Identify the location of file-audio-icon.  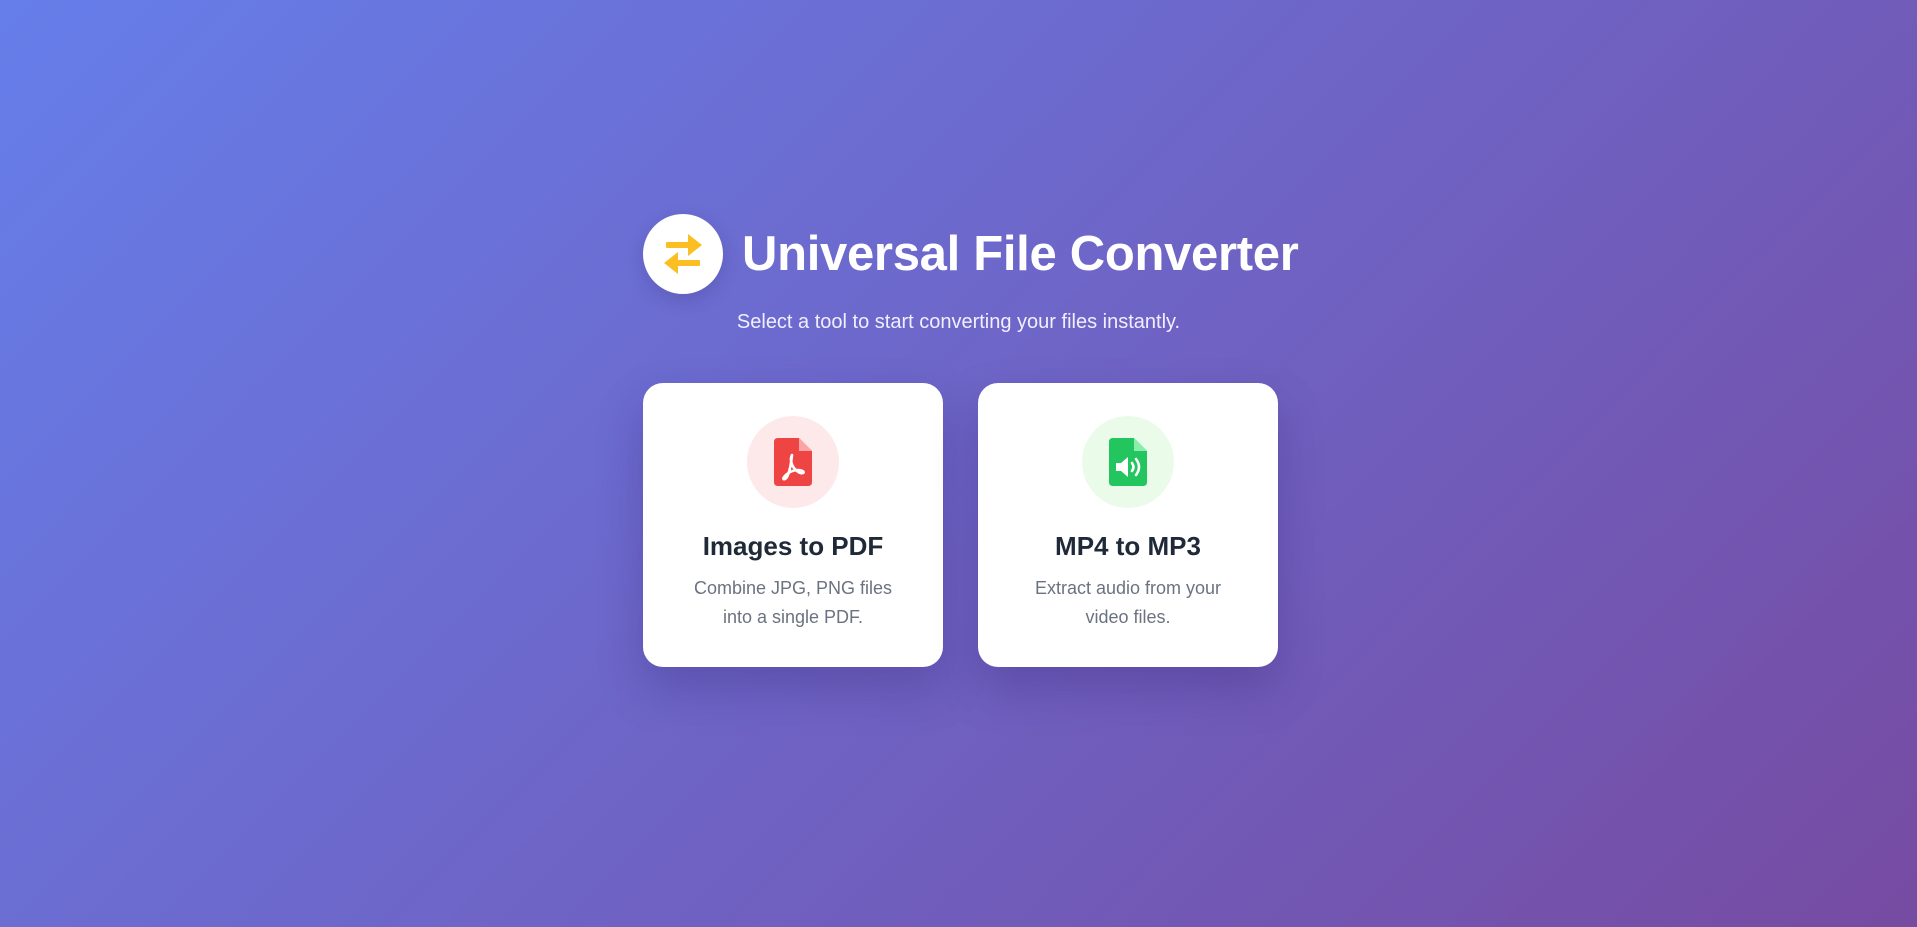
(1128, 462).